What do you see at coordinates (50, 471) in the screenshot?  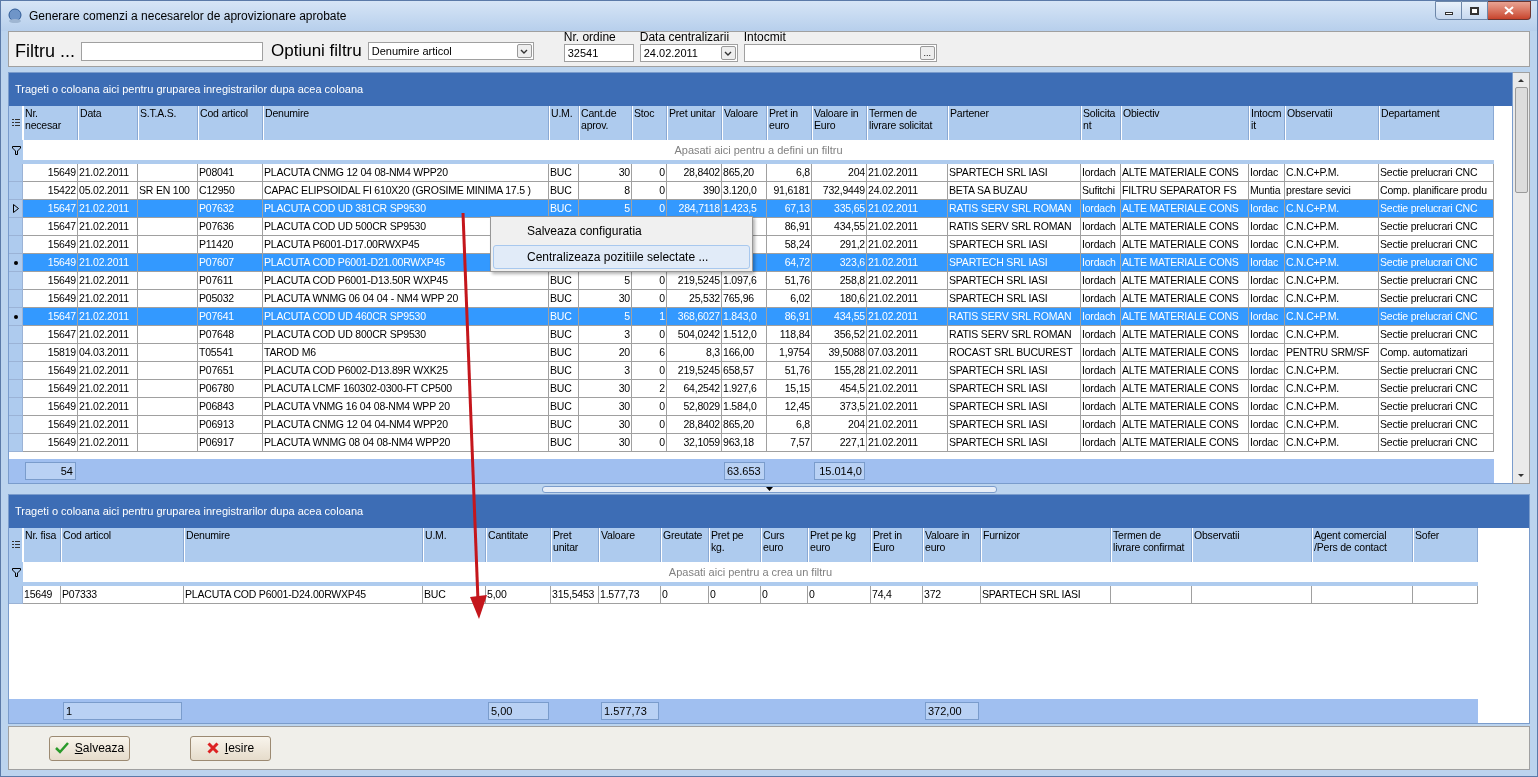 I see `summary-field: 54` at bounding box center [50, 471].